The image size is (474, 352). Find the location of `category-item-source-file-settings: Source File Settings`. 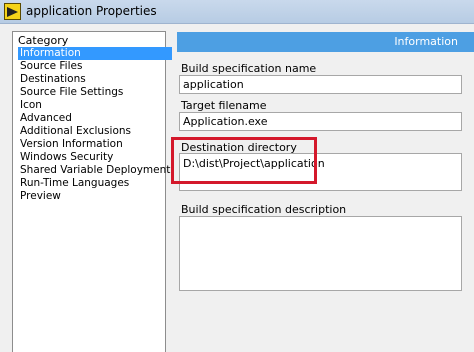

category-item-source-file-settings: Source File Settings is located at coordinates (95, 92).